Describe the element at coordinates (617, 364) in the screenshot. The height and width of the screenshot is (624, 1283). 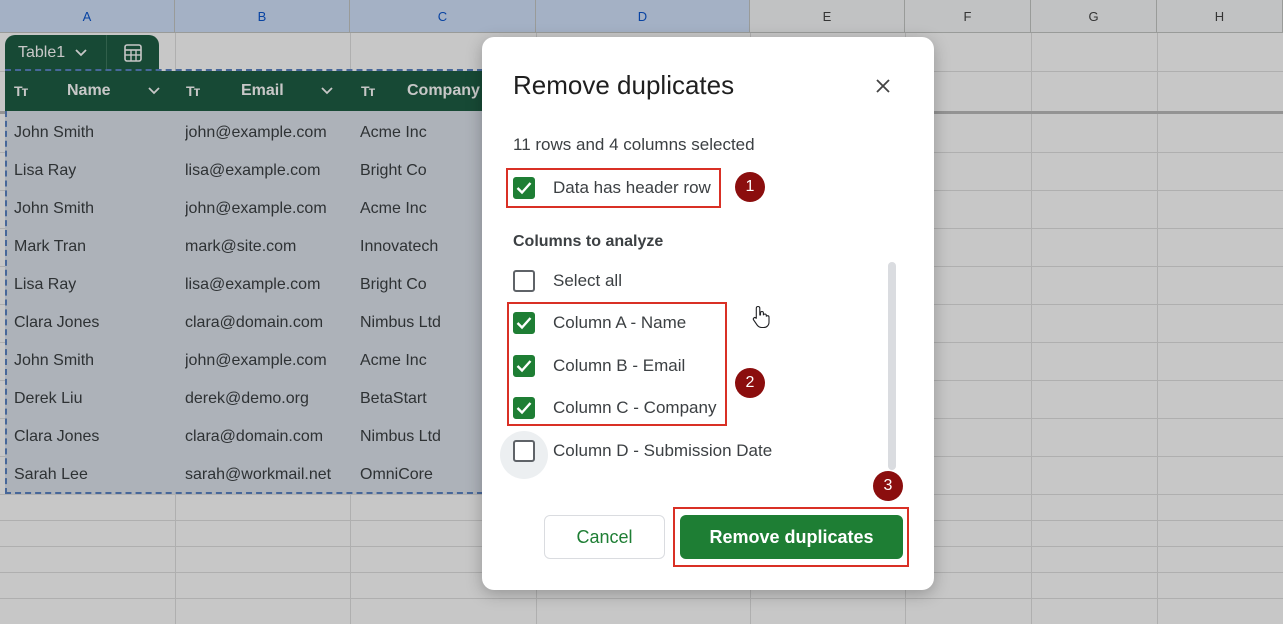
I see `highlight-box-columns` at that location.